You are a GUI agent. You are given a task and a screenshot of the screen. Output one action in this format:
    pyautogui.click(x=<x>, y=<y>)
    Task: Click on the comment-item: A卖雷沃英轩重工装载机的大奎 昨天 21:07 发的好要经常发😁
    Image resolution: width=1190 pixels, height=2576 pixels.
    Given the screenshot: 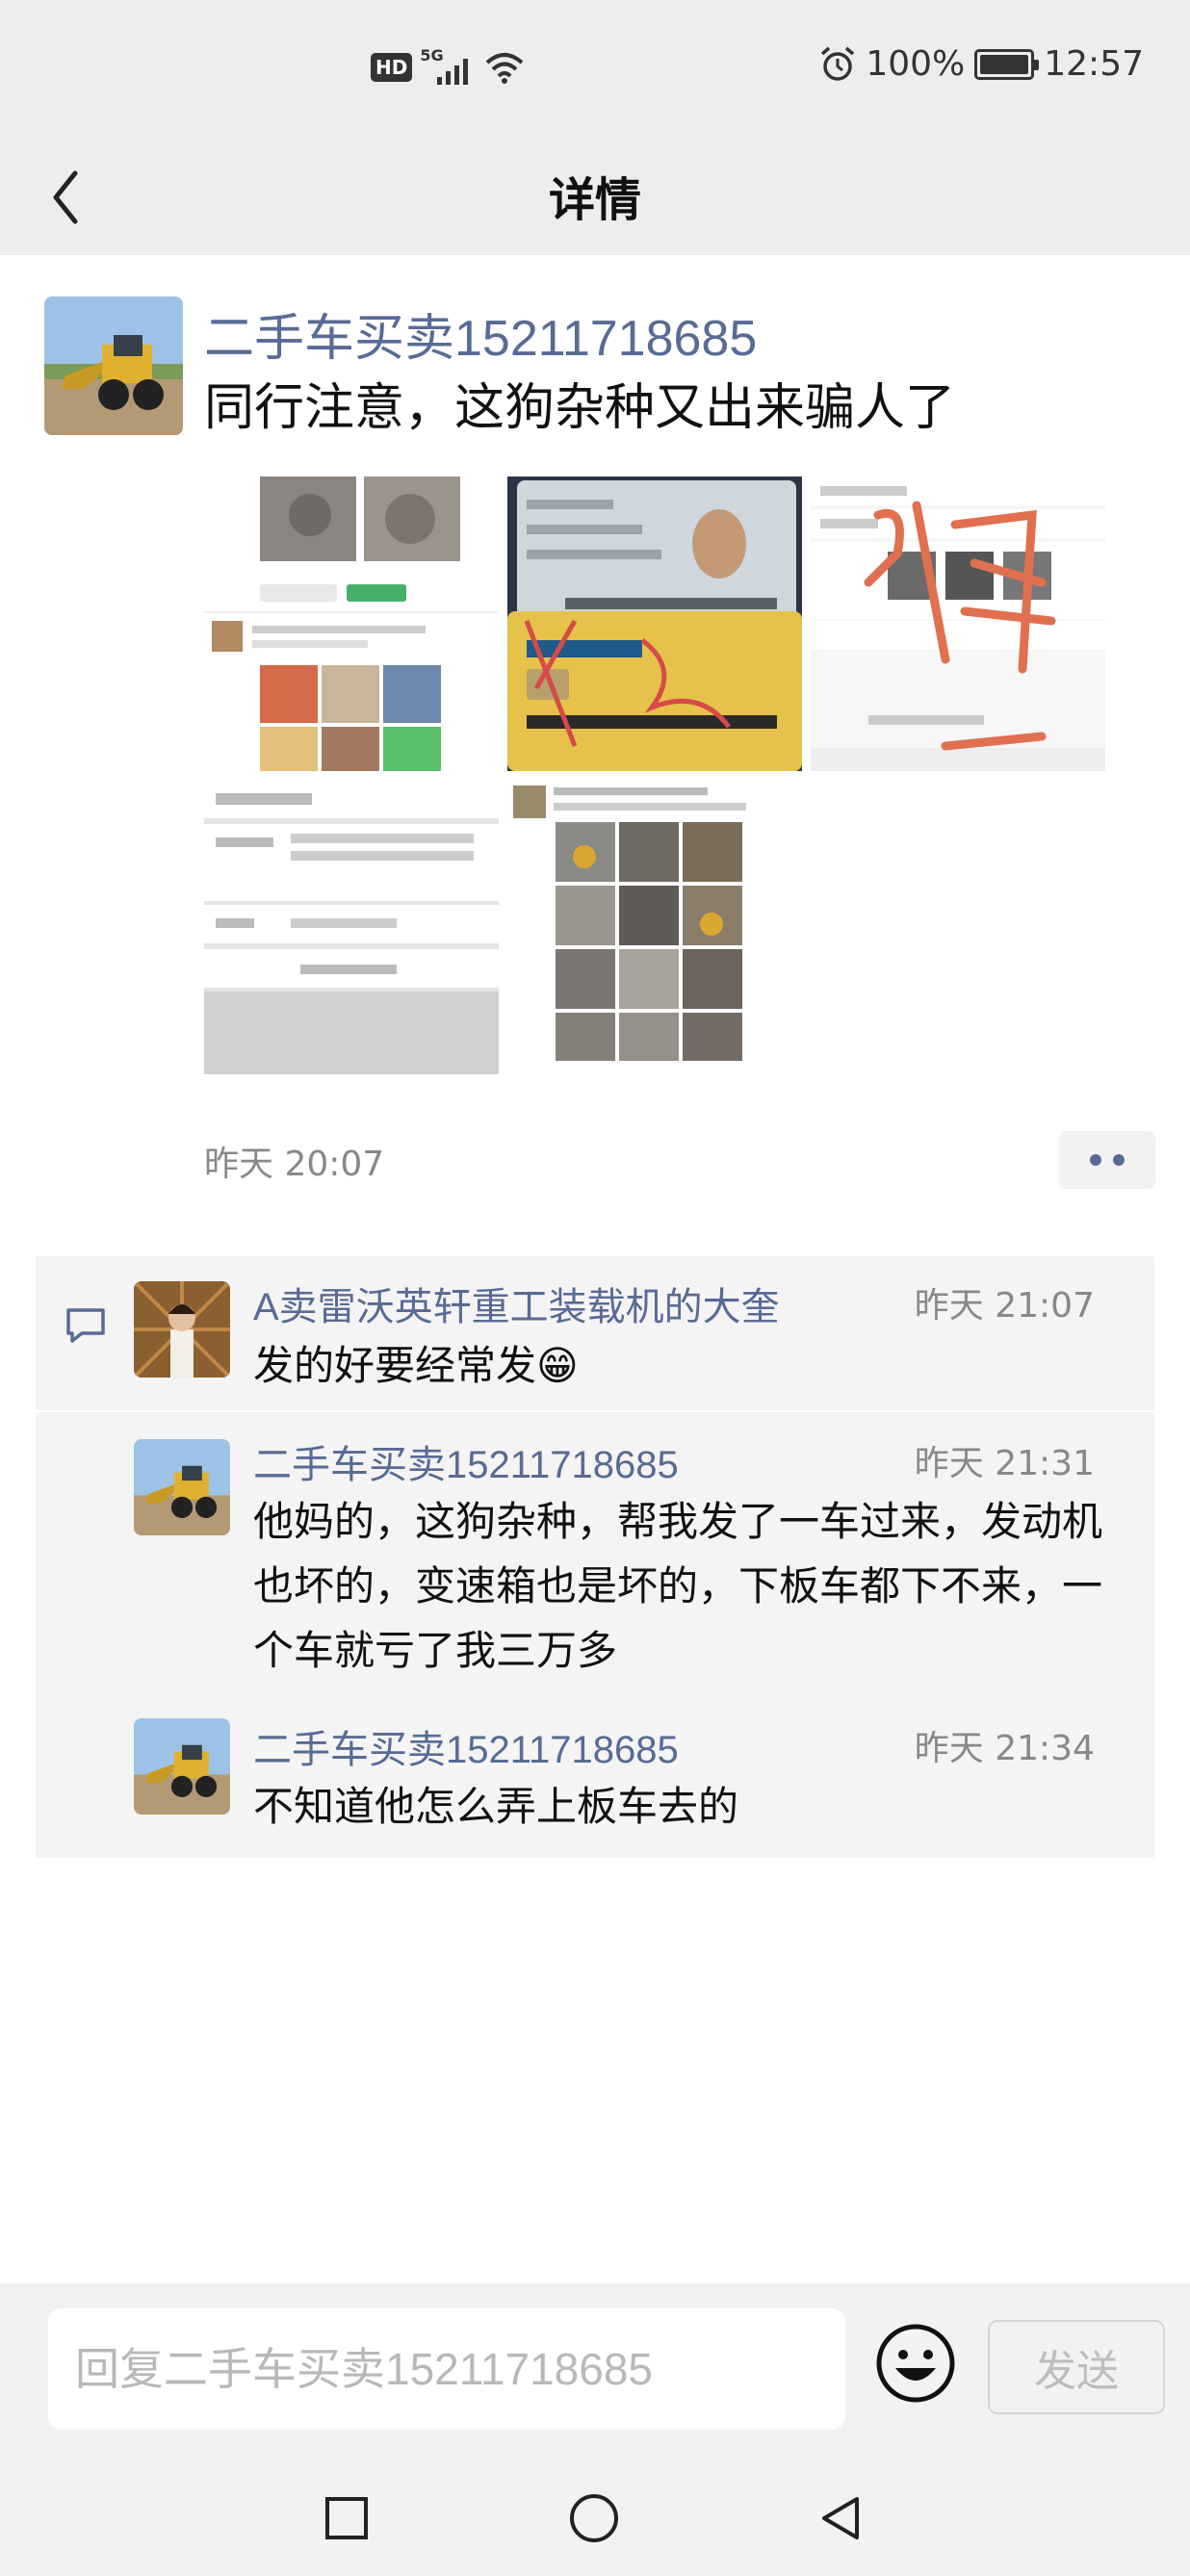 What is the action you would take?
    pyautogui.click(x=595, y=1333)
    